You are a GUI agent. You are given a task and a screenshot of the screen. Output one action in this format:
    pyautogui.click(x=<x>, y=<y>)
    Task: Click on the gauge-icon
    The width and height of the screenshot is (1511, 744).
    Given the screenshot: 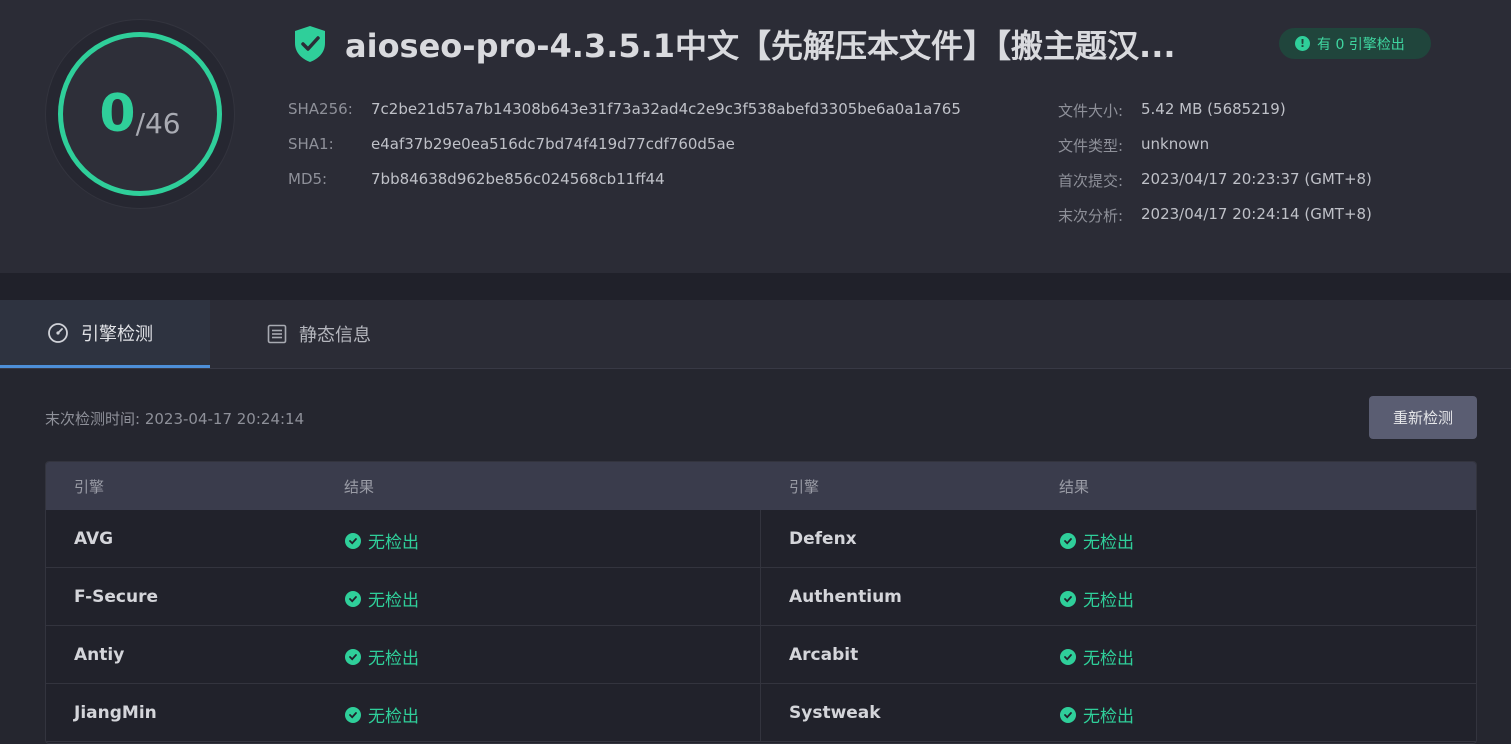 What is the action you would take?
    pyautogui.click(x=58, y=332)
    